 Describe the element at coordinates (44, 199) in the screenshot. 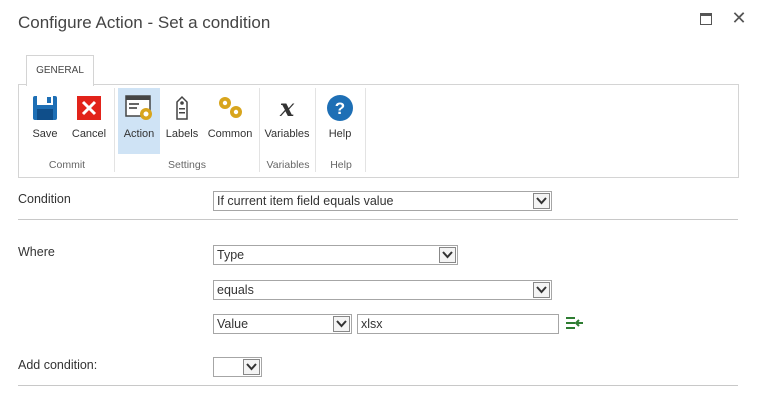

I see `condition-label: Condition` at that location.